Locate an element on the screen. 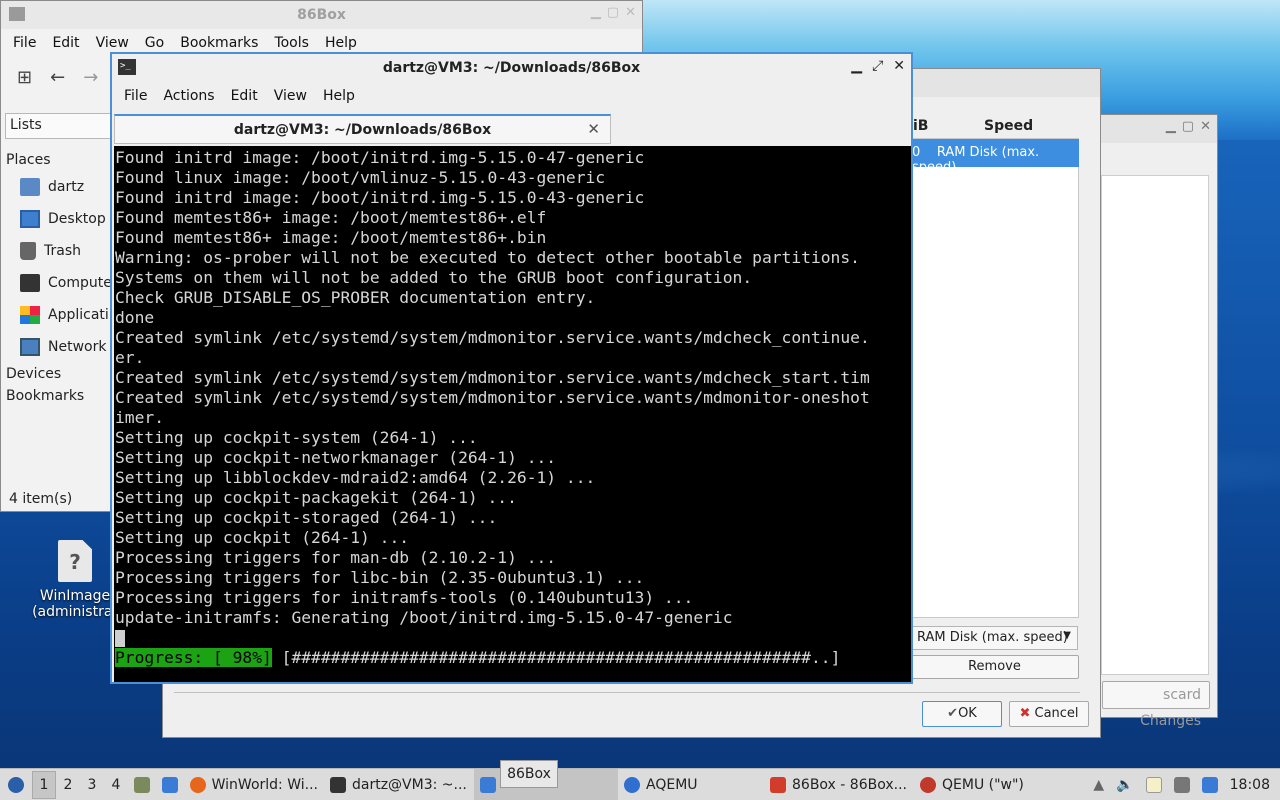 The image size is (1280, 800). desktop-icon is located at coordinates (30, 219).